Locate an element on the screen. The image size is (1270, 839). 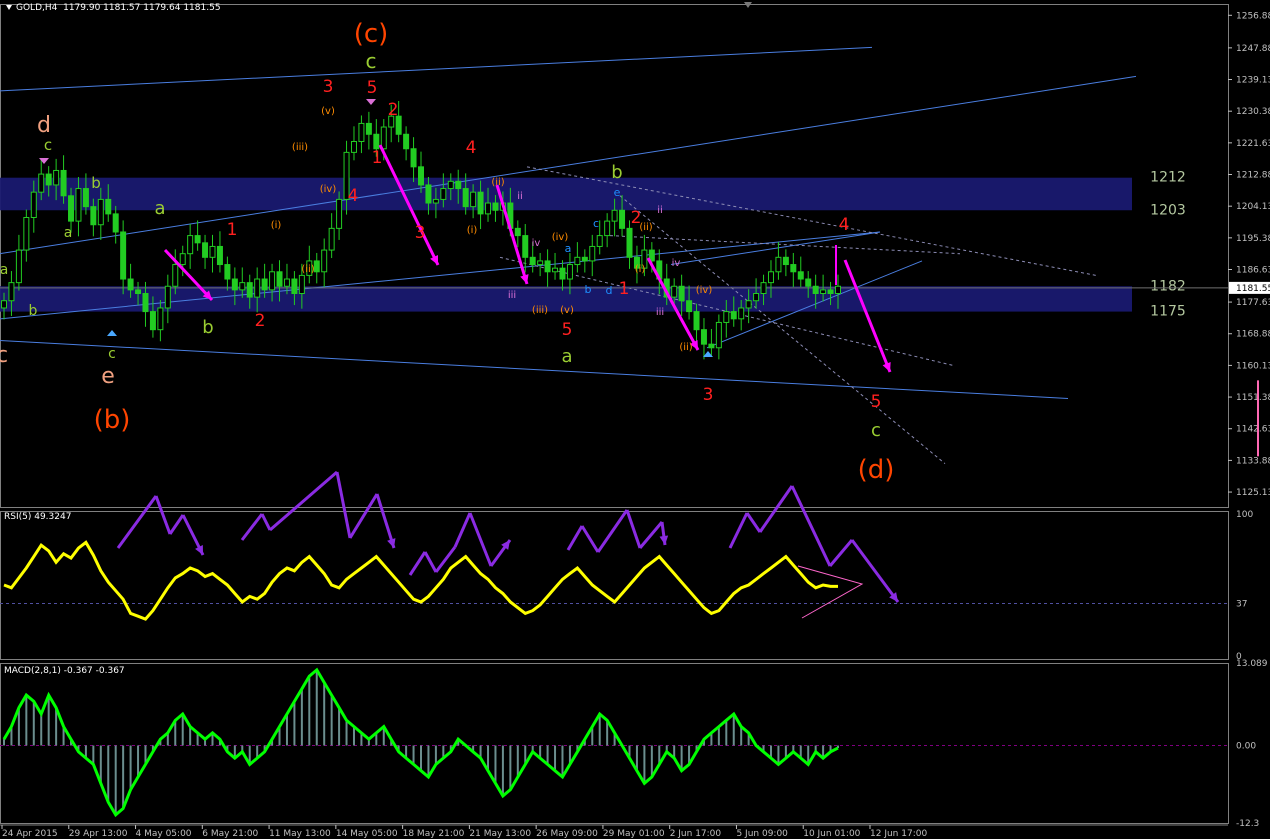
wave-label: (i) is located at coordinates (276, 225).